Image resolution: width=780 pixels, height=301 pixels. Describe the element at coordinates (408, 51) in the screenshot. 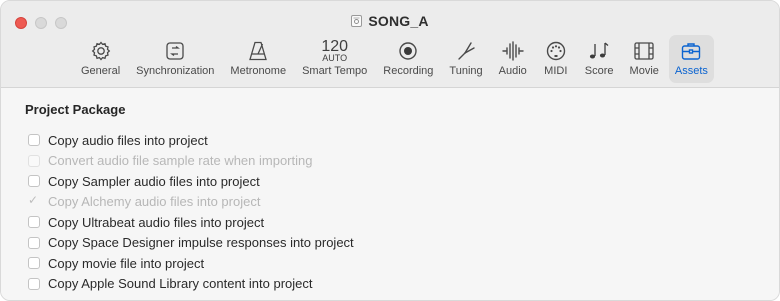

I see `record-icon` at that location.